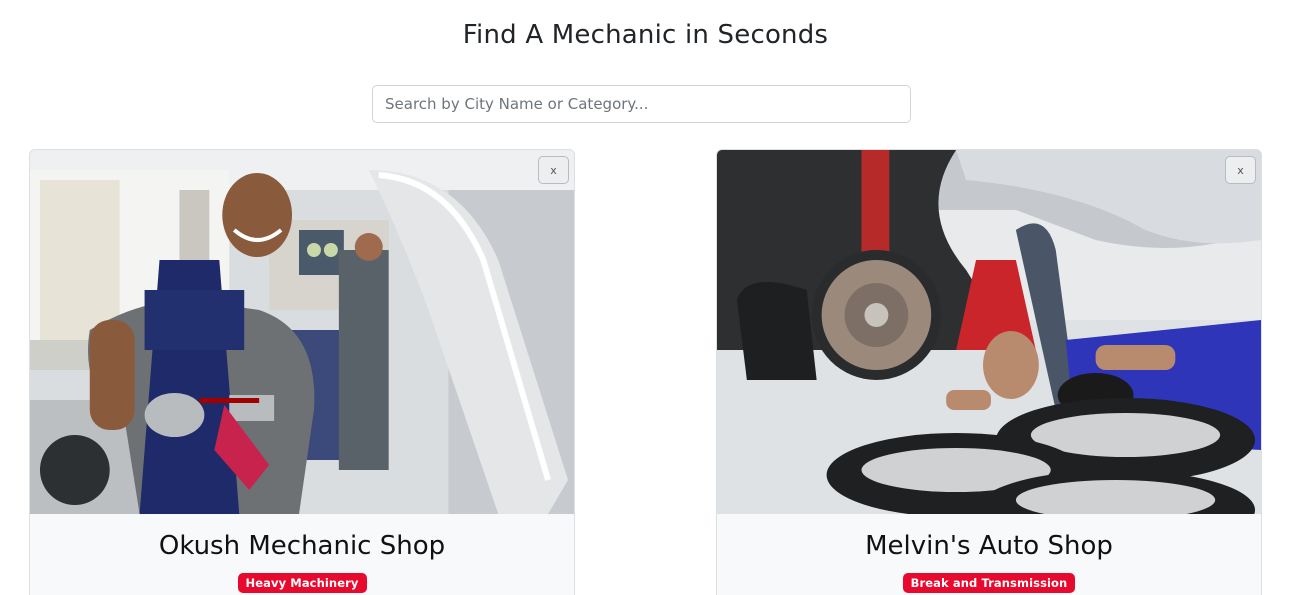 The width and height of the screenshot is (1303, 595). Describe the element at coordinates (645, 35) in the screenshot. I see `page-title: Find A Mechanic in Seconds` at that location.